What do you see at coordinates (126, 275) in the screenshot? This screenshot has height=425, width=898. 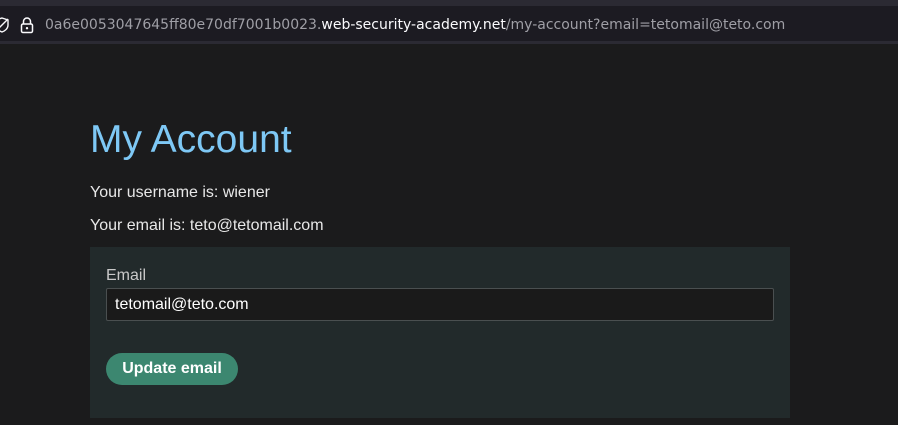 I see `email-label: Email` at bounding box center [126, 275].